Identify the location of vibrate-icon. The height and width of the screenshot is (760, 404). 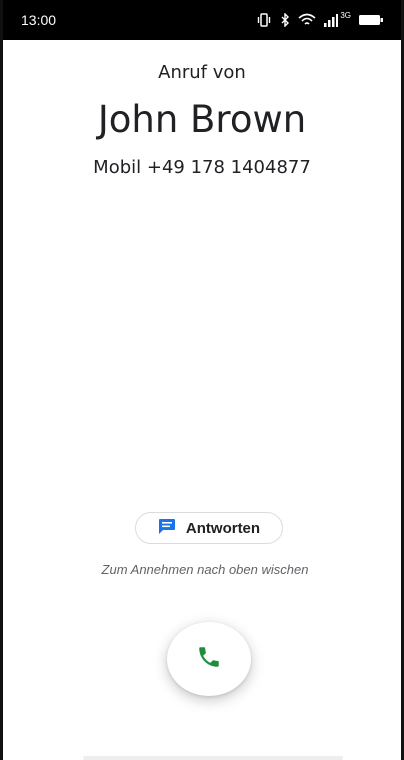
(264, 20).